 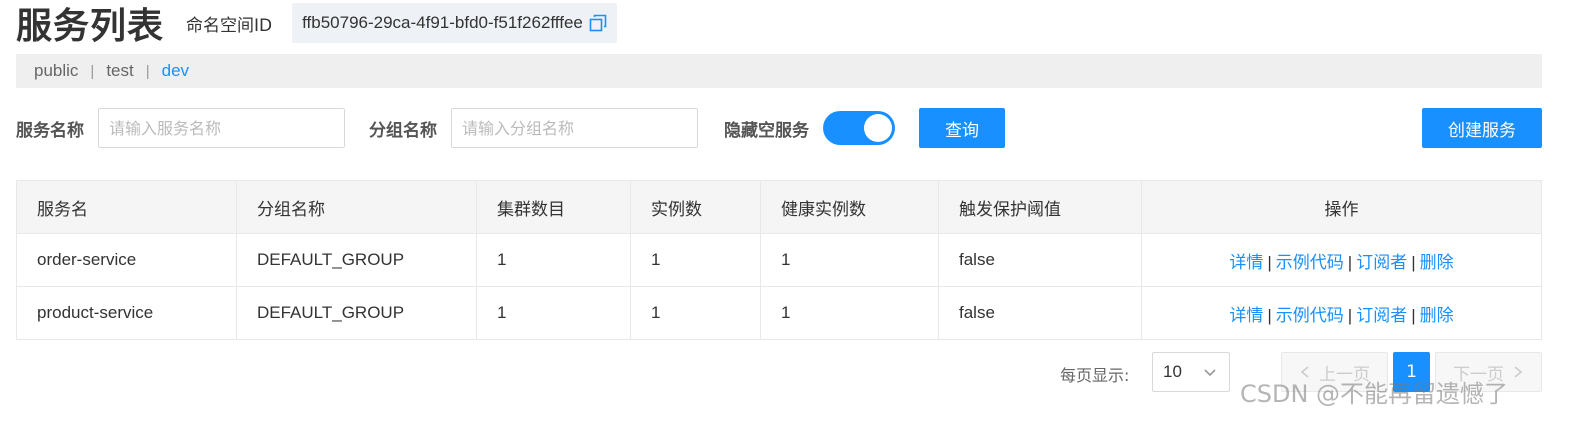 What do you see at coordinates (1482, 128) in the screenshot?
I see `create-service-button: 创建服务` at bounding box center [1482, 128].